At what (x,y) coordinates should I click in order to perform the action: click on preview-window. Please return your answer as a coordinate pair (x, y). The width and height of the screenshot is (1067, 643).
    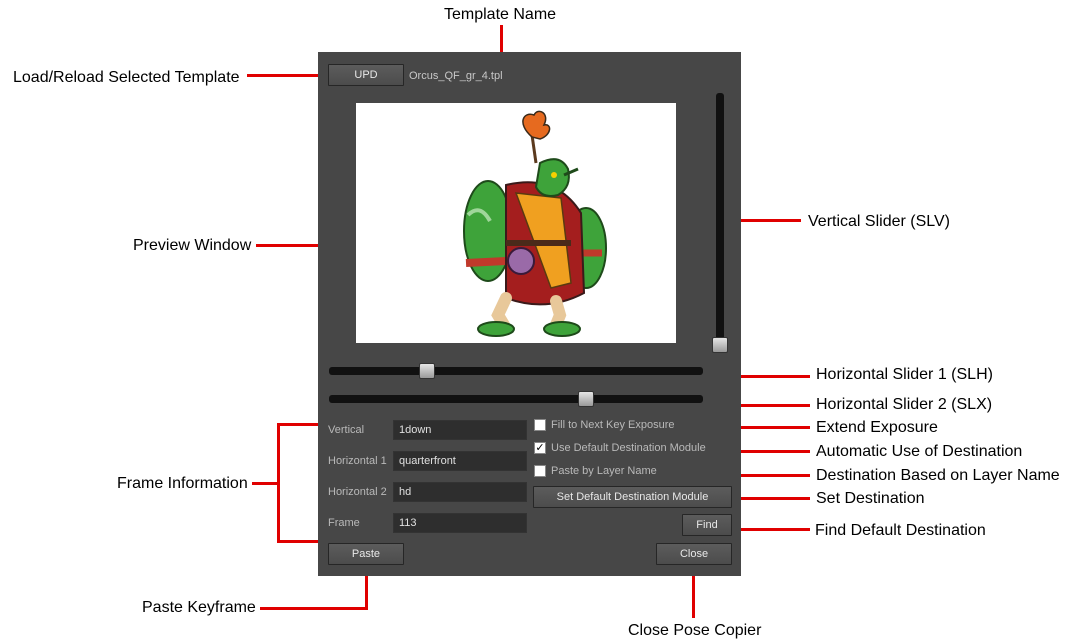
    Looking at the image, I should click on (516, 223).